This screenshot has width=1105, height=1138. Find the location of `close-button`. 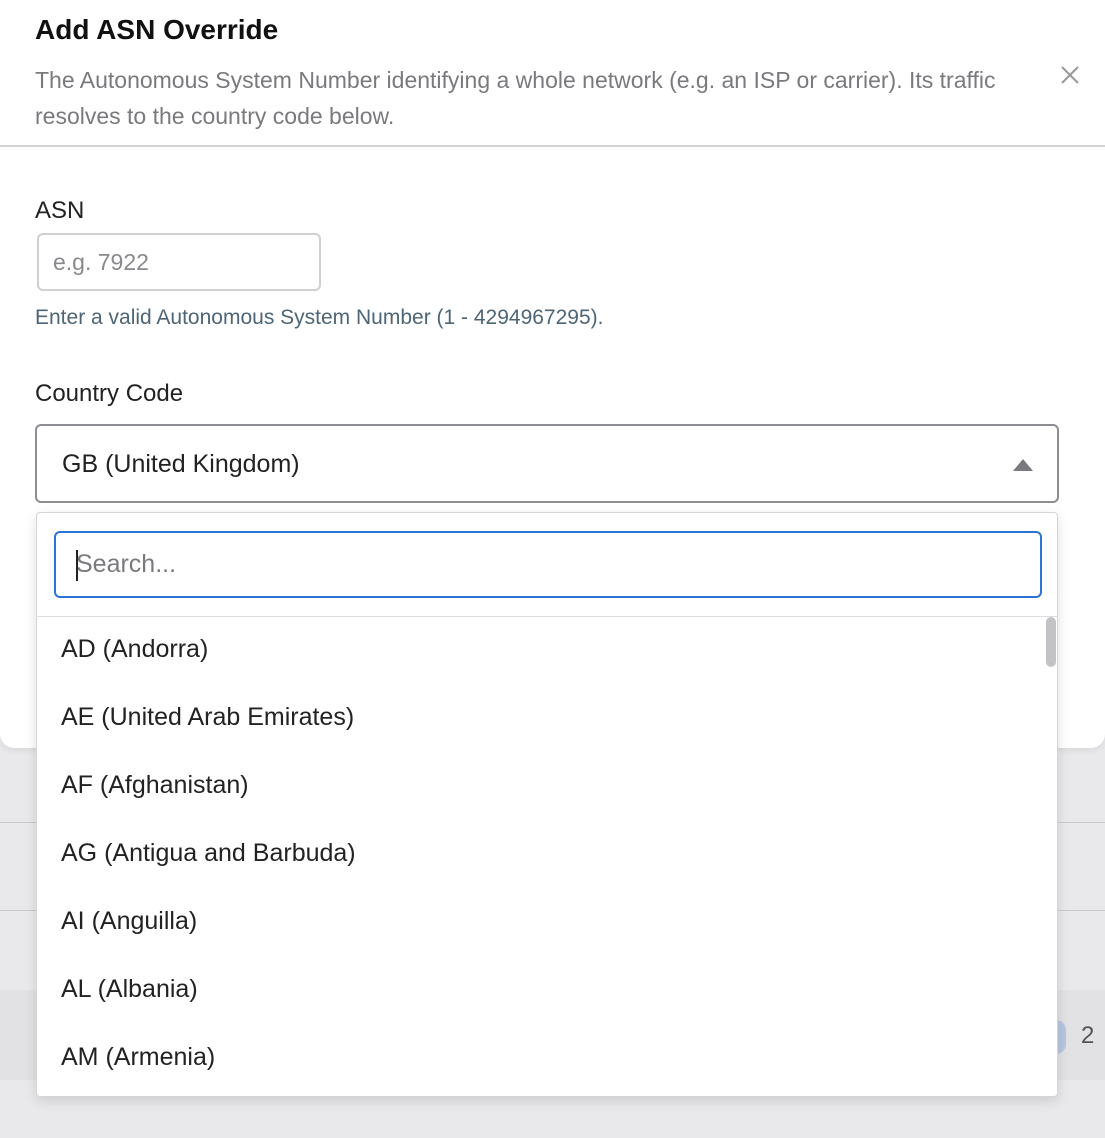

close-button is located at coordinates (1070, 75).